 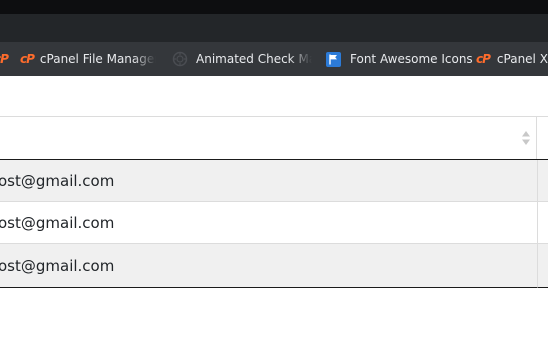 What do you see at coordinates (333, 59) in the screenshot?
I see `font-awesome-flag-icon` at bounding box center [333, 59].